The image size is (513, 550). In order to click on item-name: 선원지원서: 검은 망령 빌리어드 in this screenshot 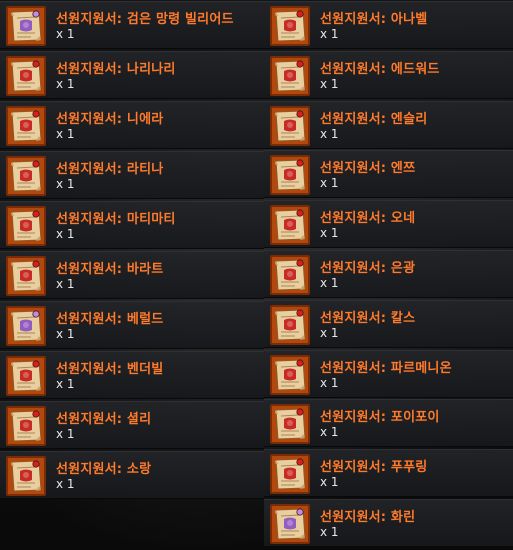, I will do `click(145, 19)`.